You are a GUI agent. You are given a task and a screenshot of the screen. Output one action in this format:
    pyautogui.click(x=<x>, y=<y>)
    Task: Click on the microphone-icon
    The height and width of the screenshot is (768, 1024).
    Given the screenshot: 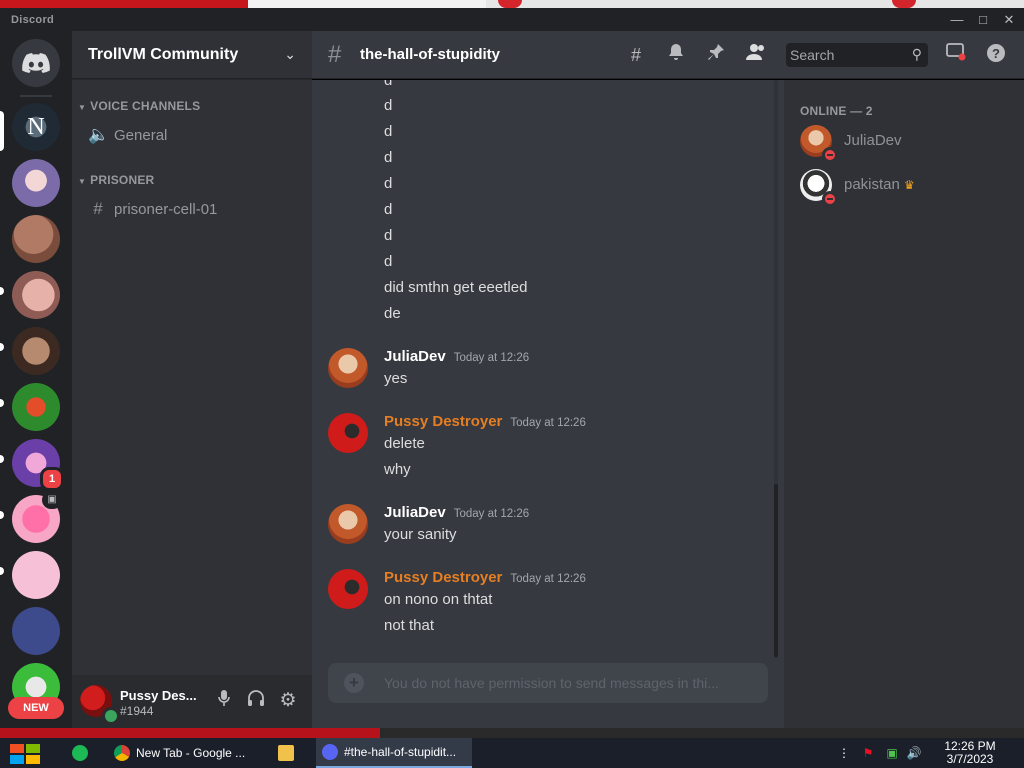 What is the action you would take?
    pyautogui.click(x=224, y=701)
    